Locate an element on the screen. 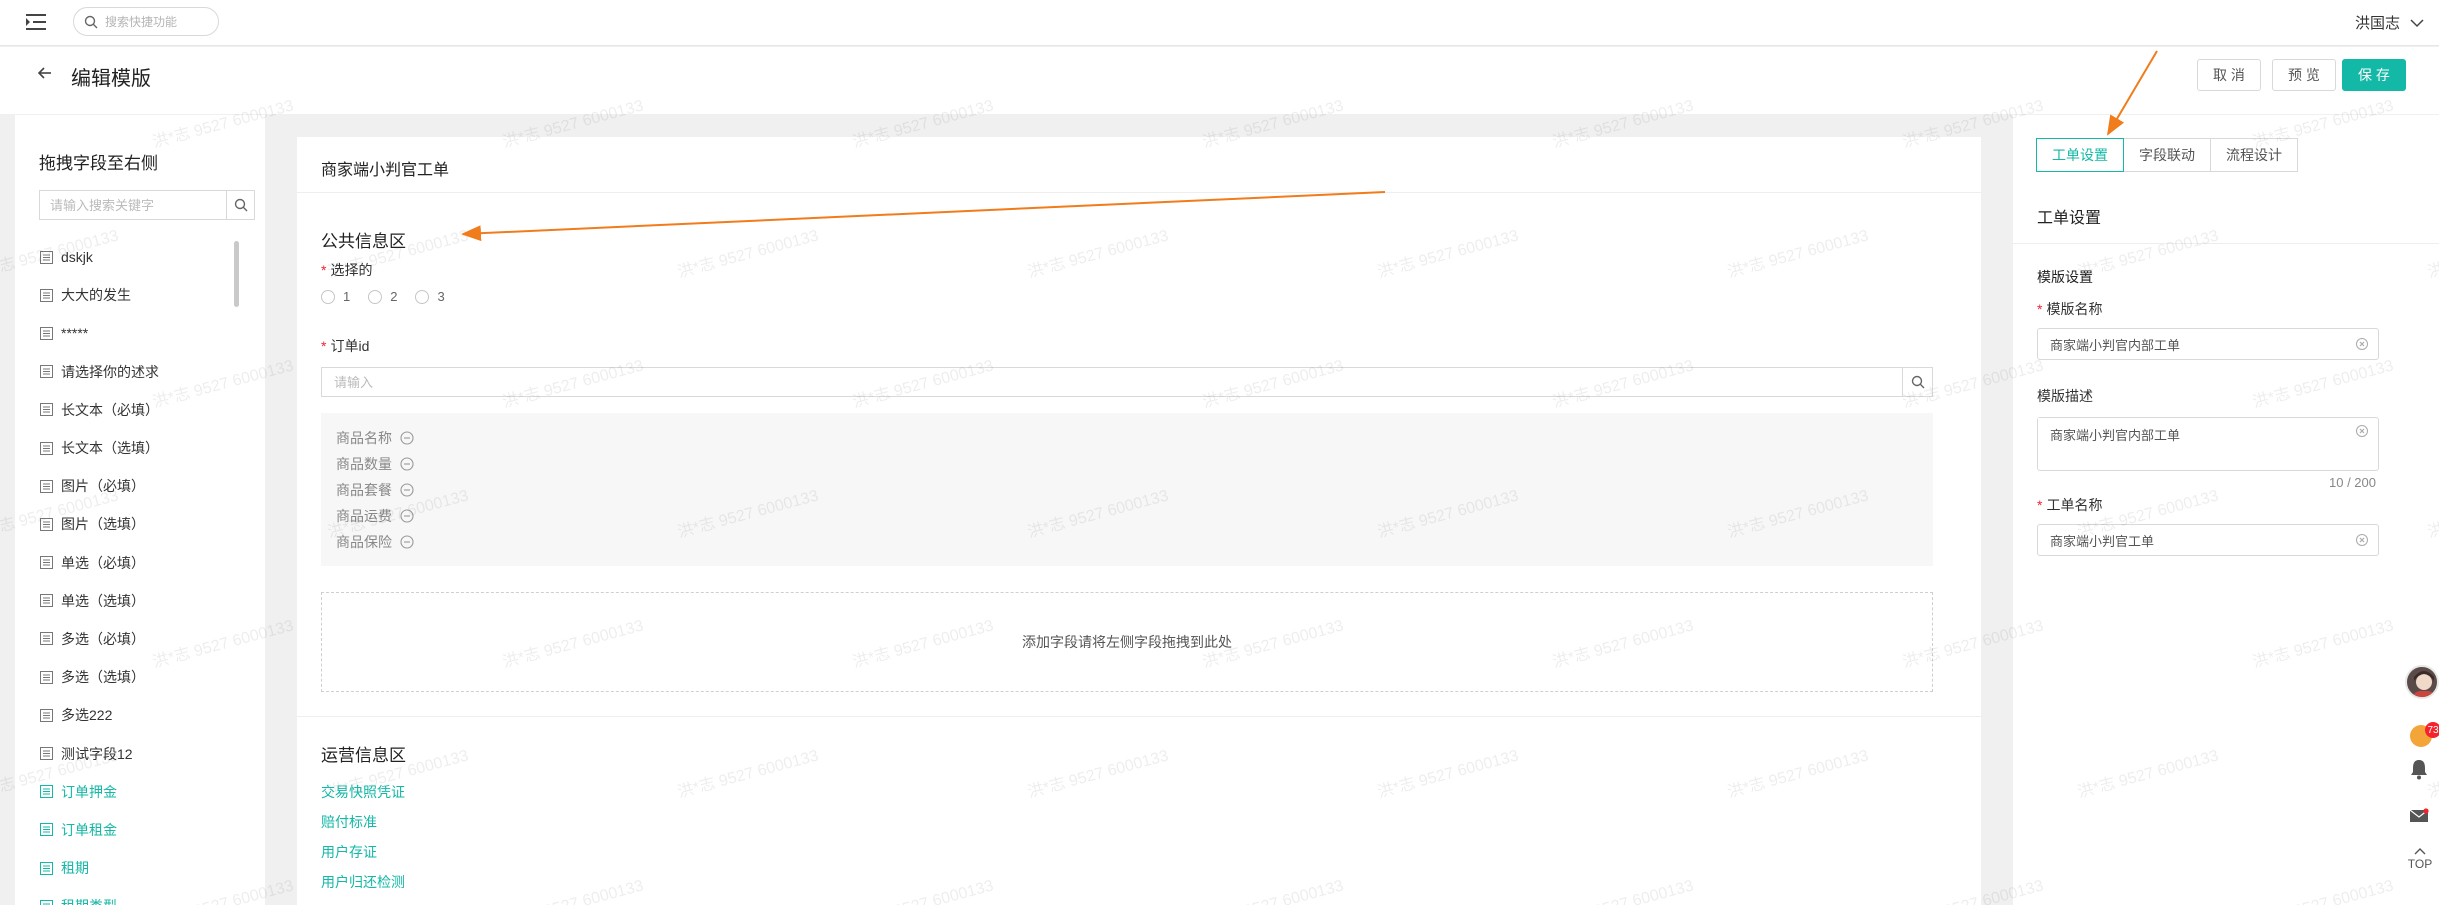 This screenshot has height=905, width=2439. order-search-button is located at coordinates (1917, 382).